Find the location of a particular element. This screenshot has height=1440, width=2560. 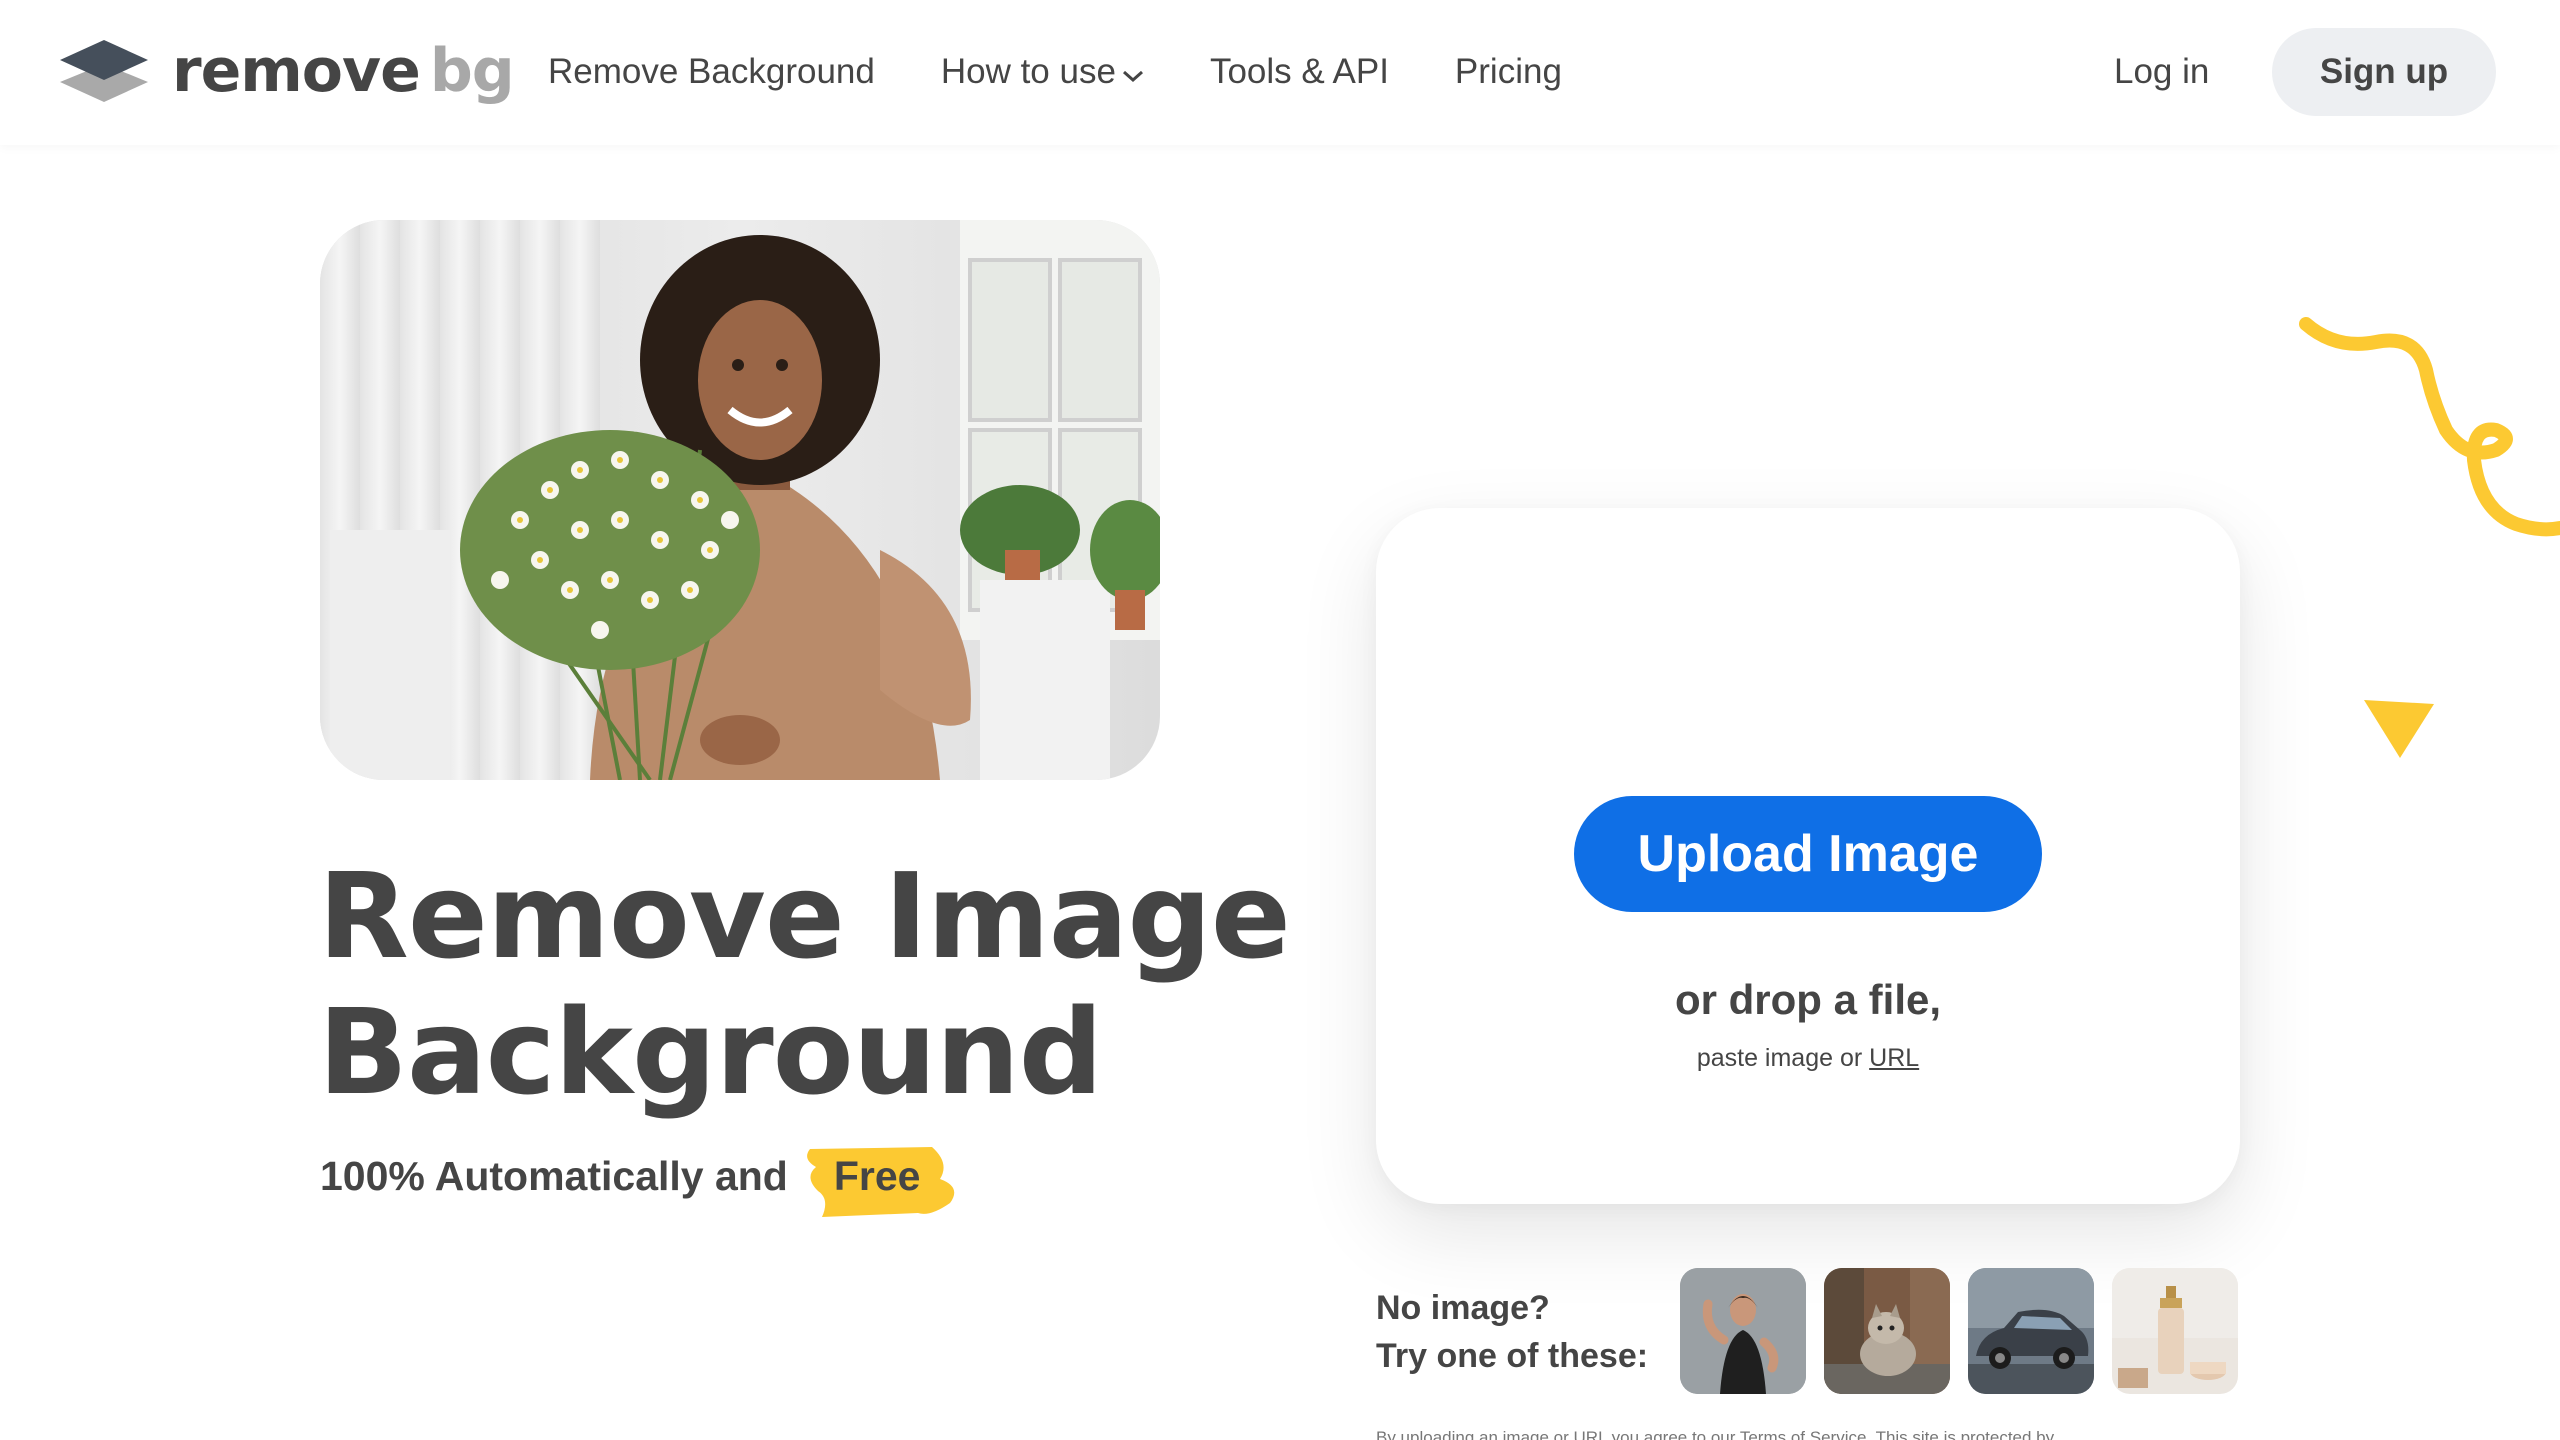

logo-wordmark: remove bg is located at coordinates (343, 71).